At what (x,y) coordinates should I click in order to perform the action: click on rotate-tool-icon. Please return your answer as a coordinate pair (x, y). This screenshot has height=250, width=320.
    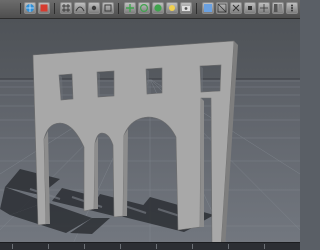
    Looking at the image, I should click on (144, 8).